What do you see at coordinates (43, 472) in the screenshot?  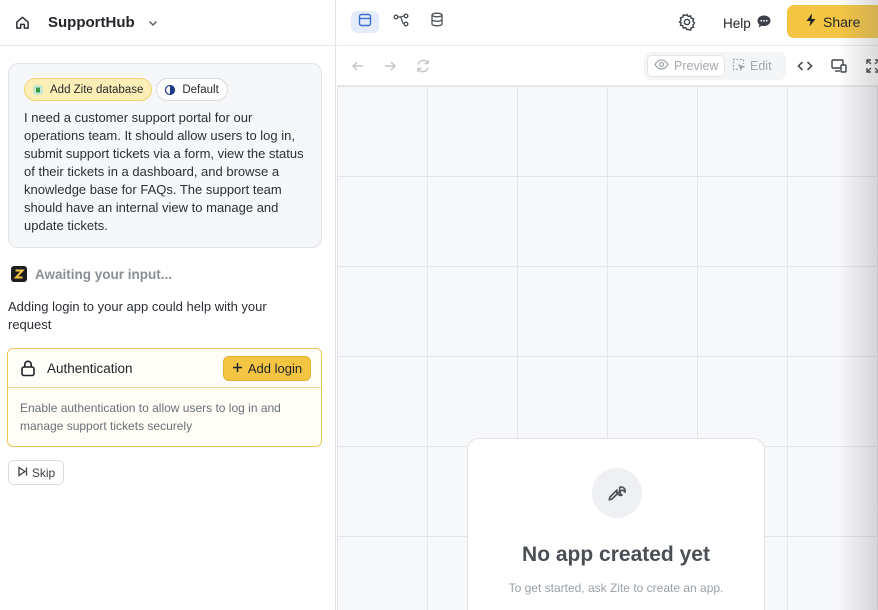 I see `skip-label: Skip` at bounding box center [43, 472].